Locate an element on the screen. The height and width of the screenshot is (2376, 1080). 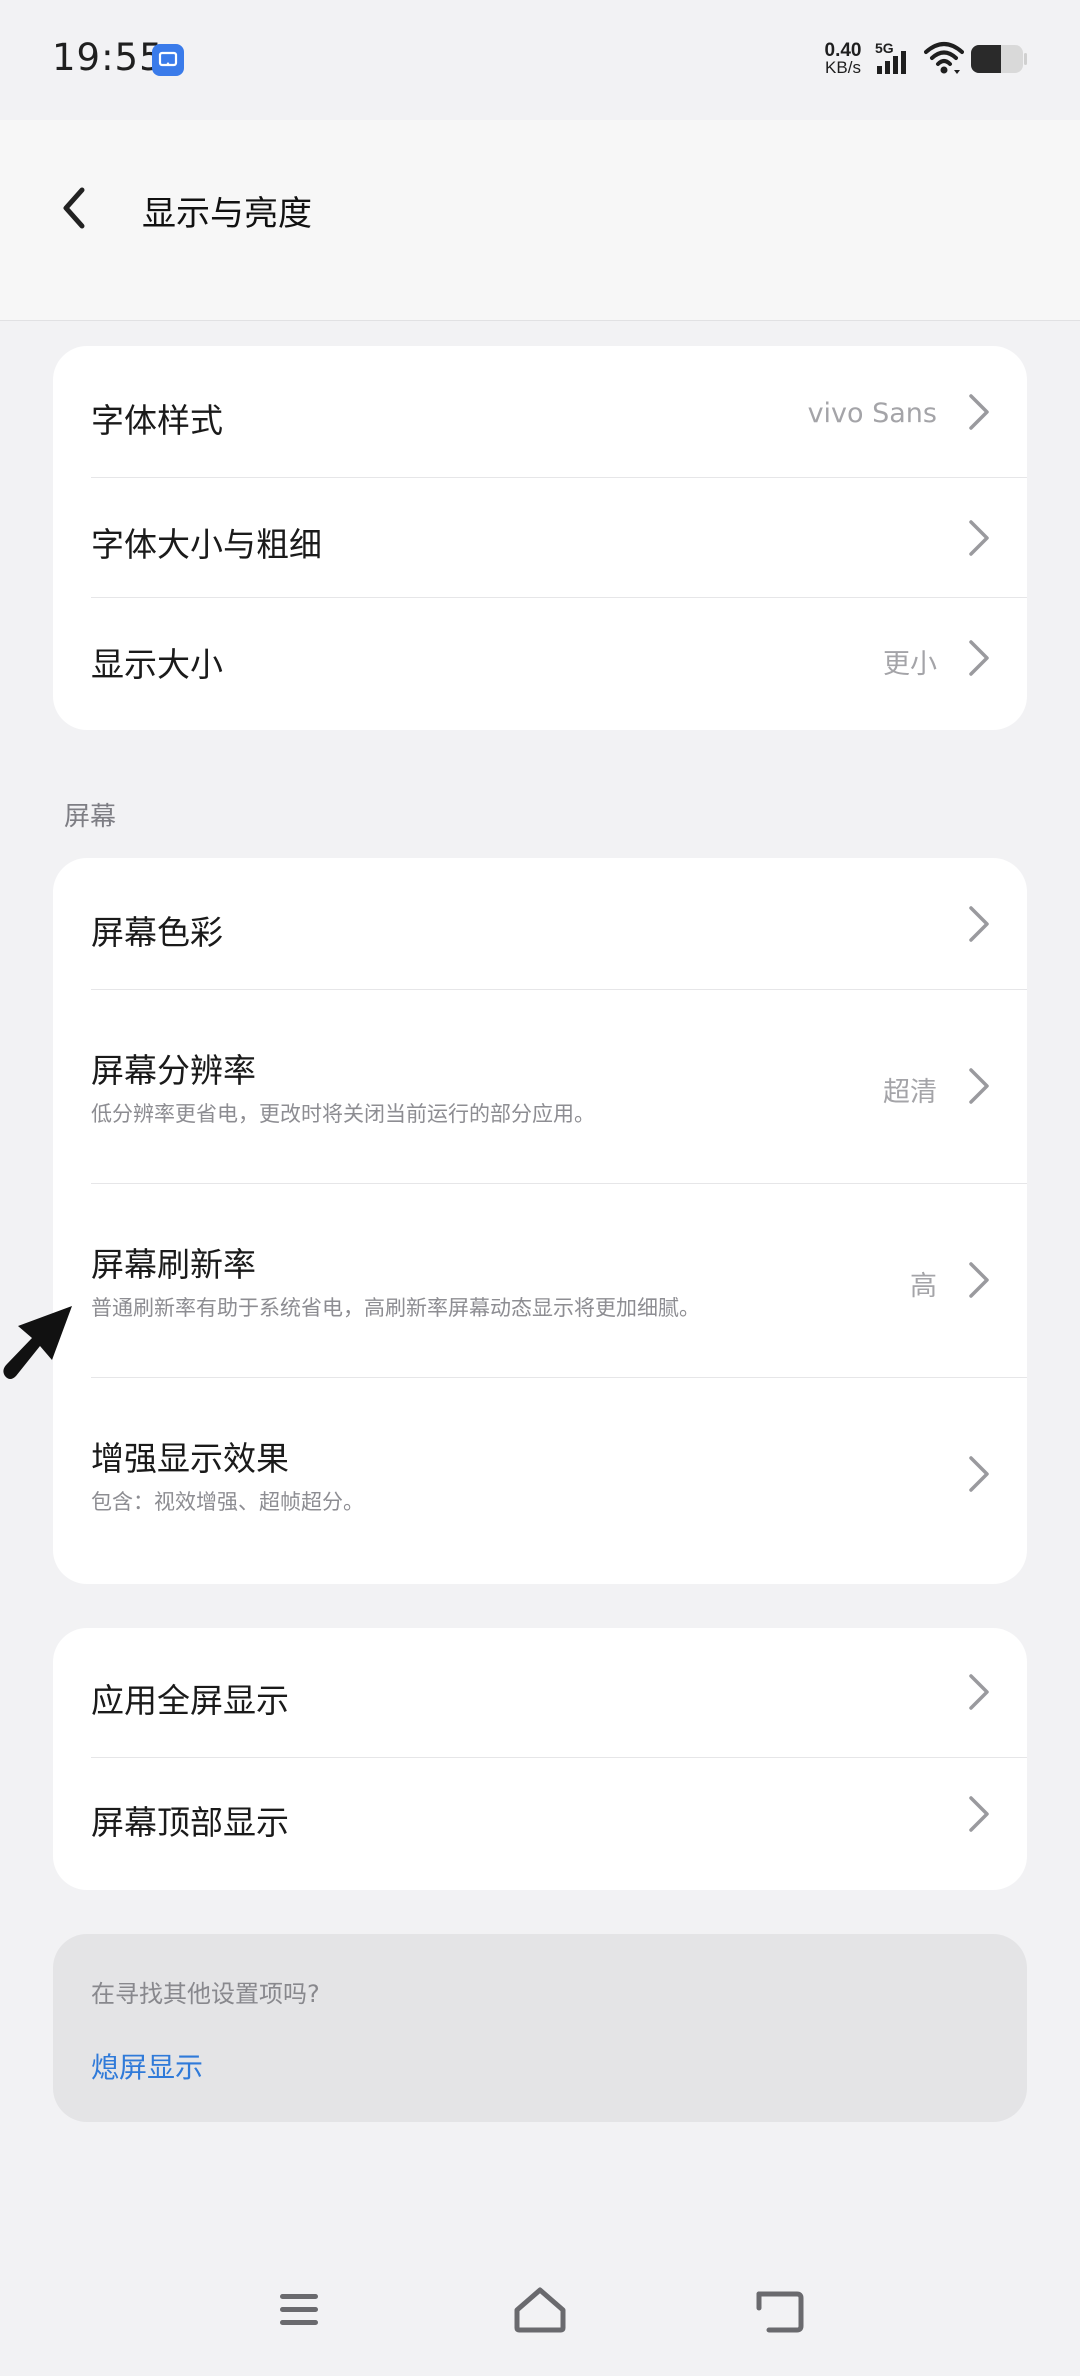
network-speed: 0.40 KB/s is located at coordinates (843, 58).